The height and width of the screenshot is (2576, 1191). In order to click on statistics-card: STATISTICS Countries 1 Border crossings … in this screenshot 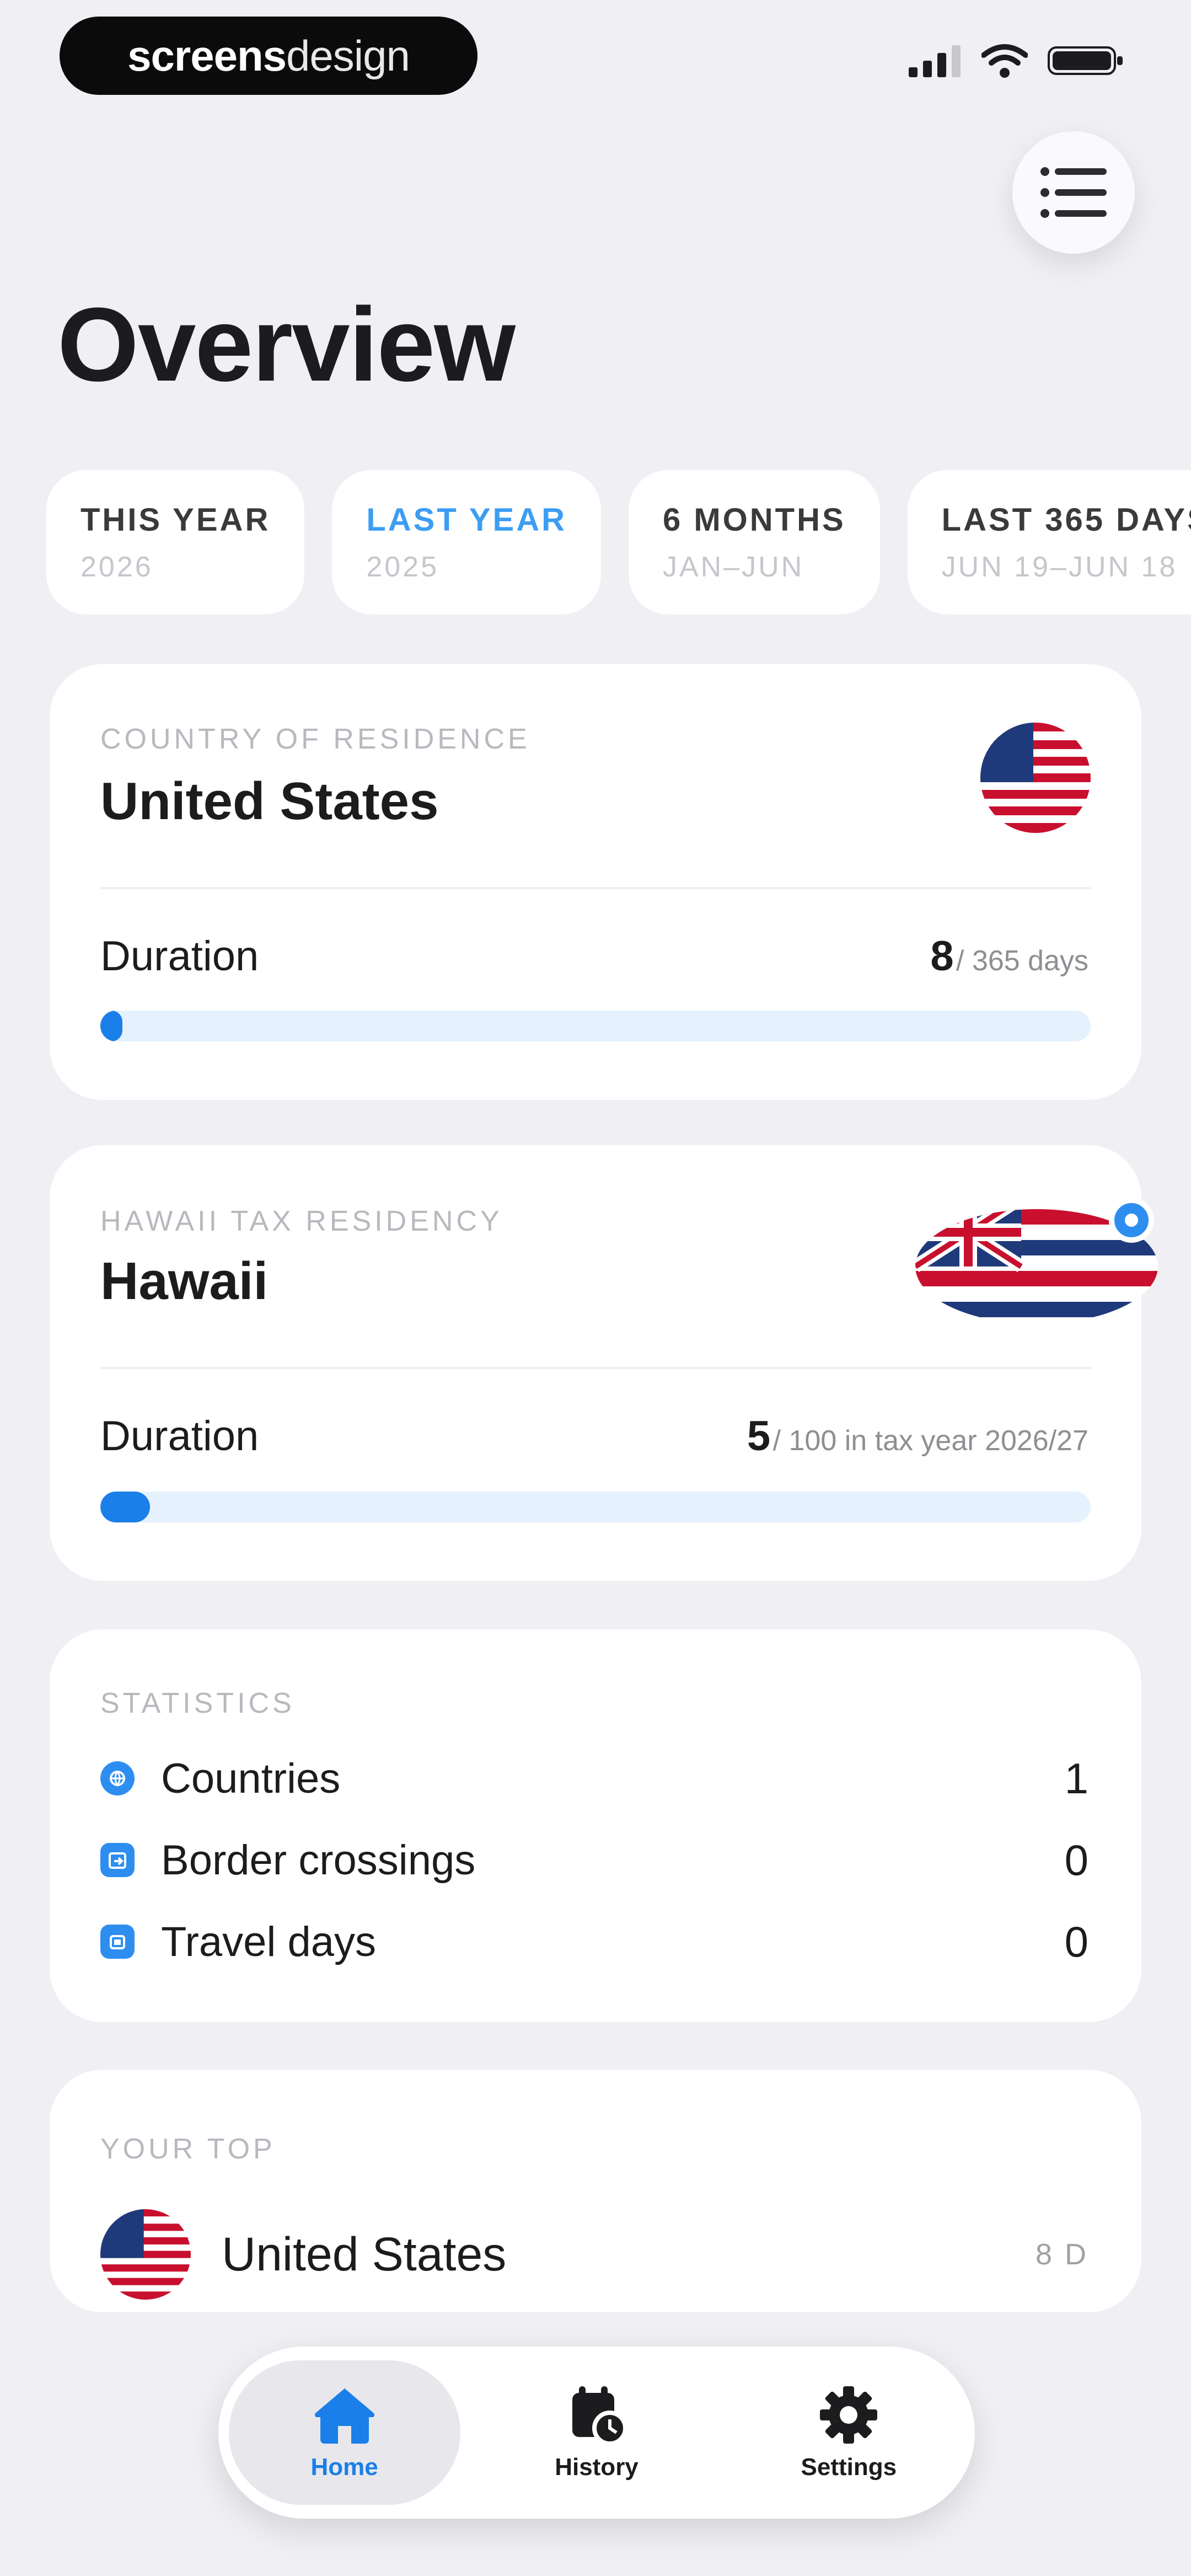, I will do `click(595, 1825)`.